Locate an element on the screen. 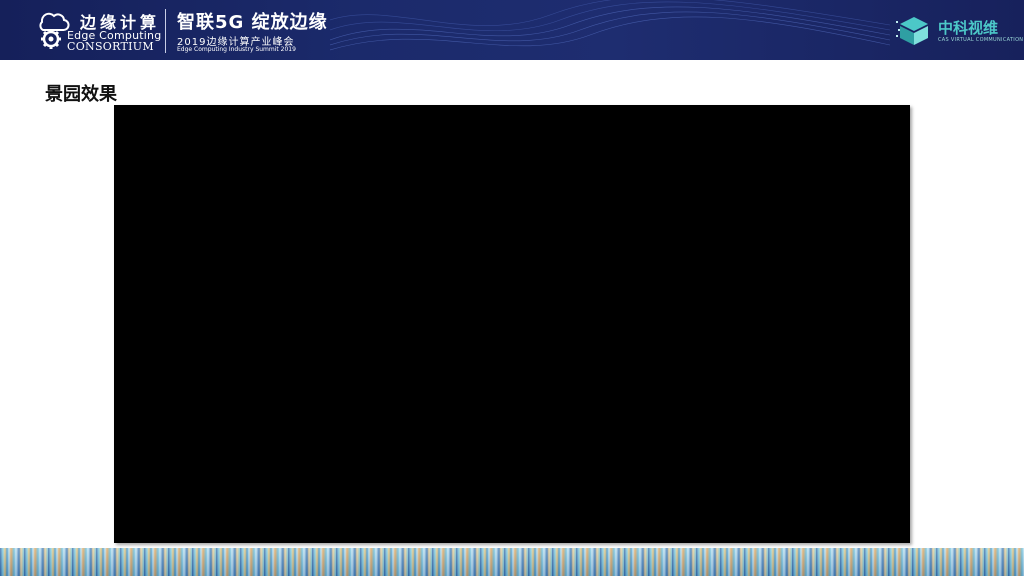 This screenshot has height=576, width=1024. org-name-en-line2: CONSORTIUM is located at coordinates (110, 46).